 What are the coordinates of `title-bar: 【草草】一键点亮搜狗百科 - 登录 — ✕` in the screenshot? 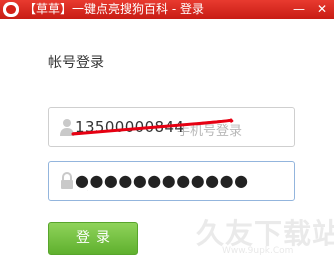 It's located at (167, 9).